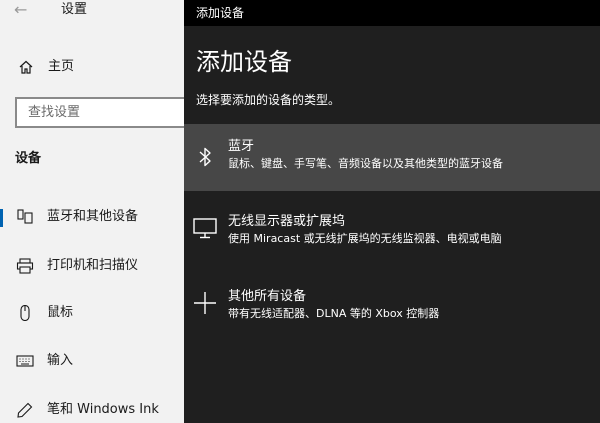 This screenshot has height=423, width=600. What do you see at coordinates (25, 313) in the screenshot?
I see `mouse-icon` at bounding box center [25, 313].